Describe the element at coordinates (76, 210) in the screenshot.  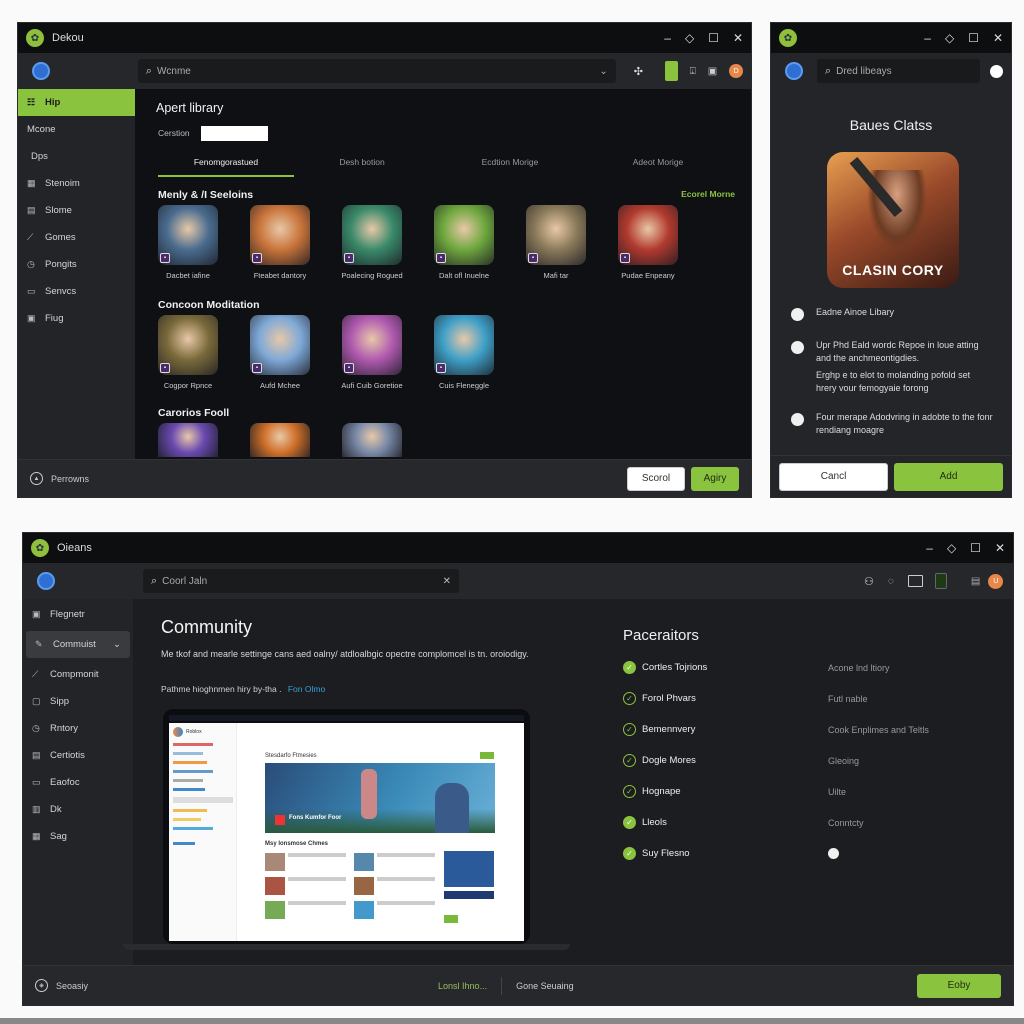
I see `sidebar-item: ▤ Slome` at that location.